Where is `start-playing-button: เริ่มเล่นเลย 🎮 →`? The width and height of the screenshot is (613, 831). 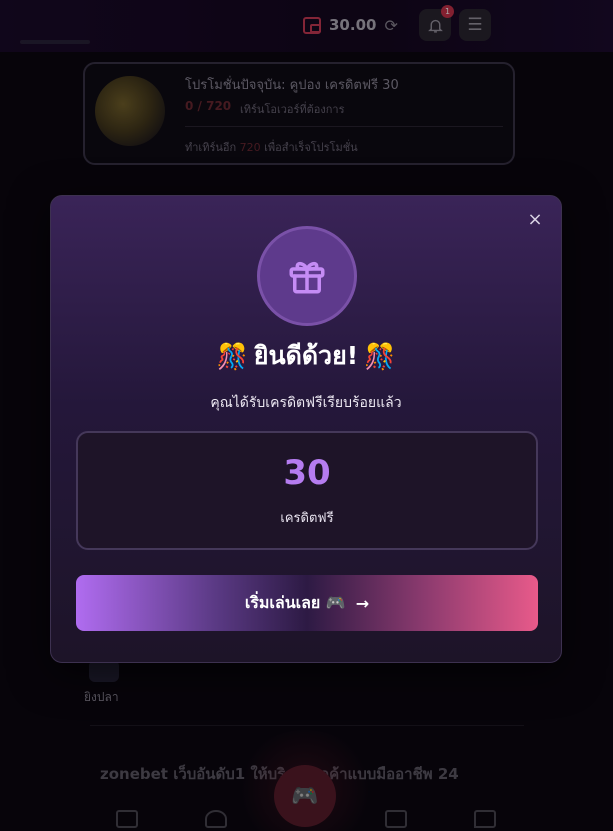
start-playing-button: เริ่มเล่นเลย 🎮 → is located at coordinates (307, 603).